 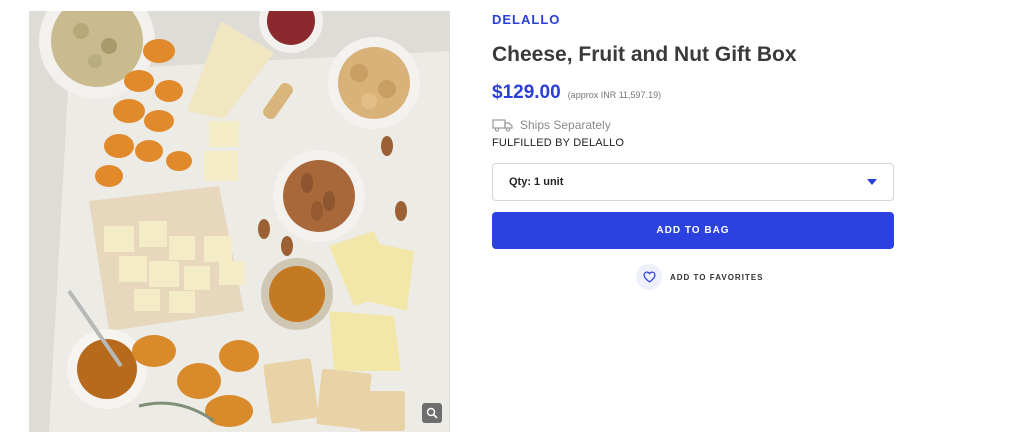 I want to click on heart-icon, so click(x=649, y=277).